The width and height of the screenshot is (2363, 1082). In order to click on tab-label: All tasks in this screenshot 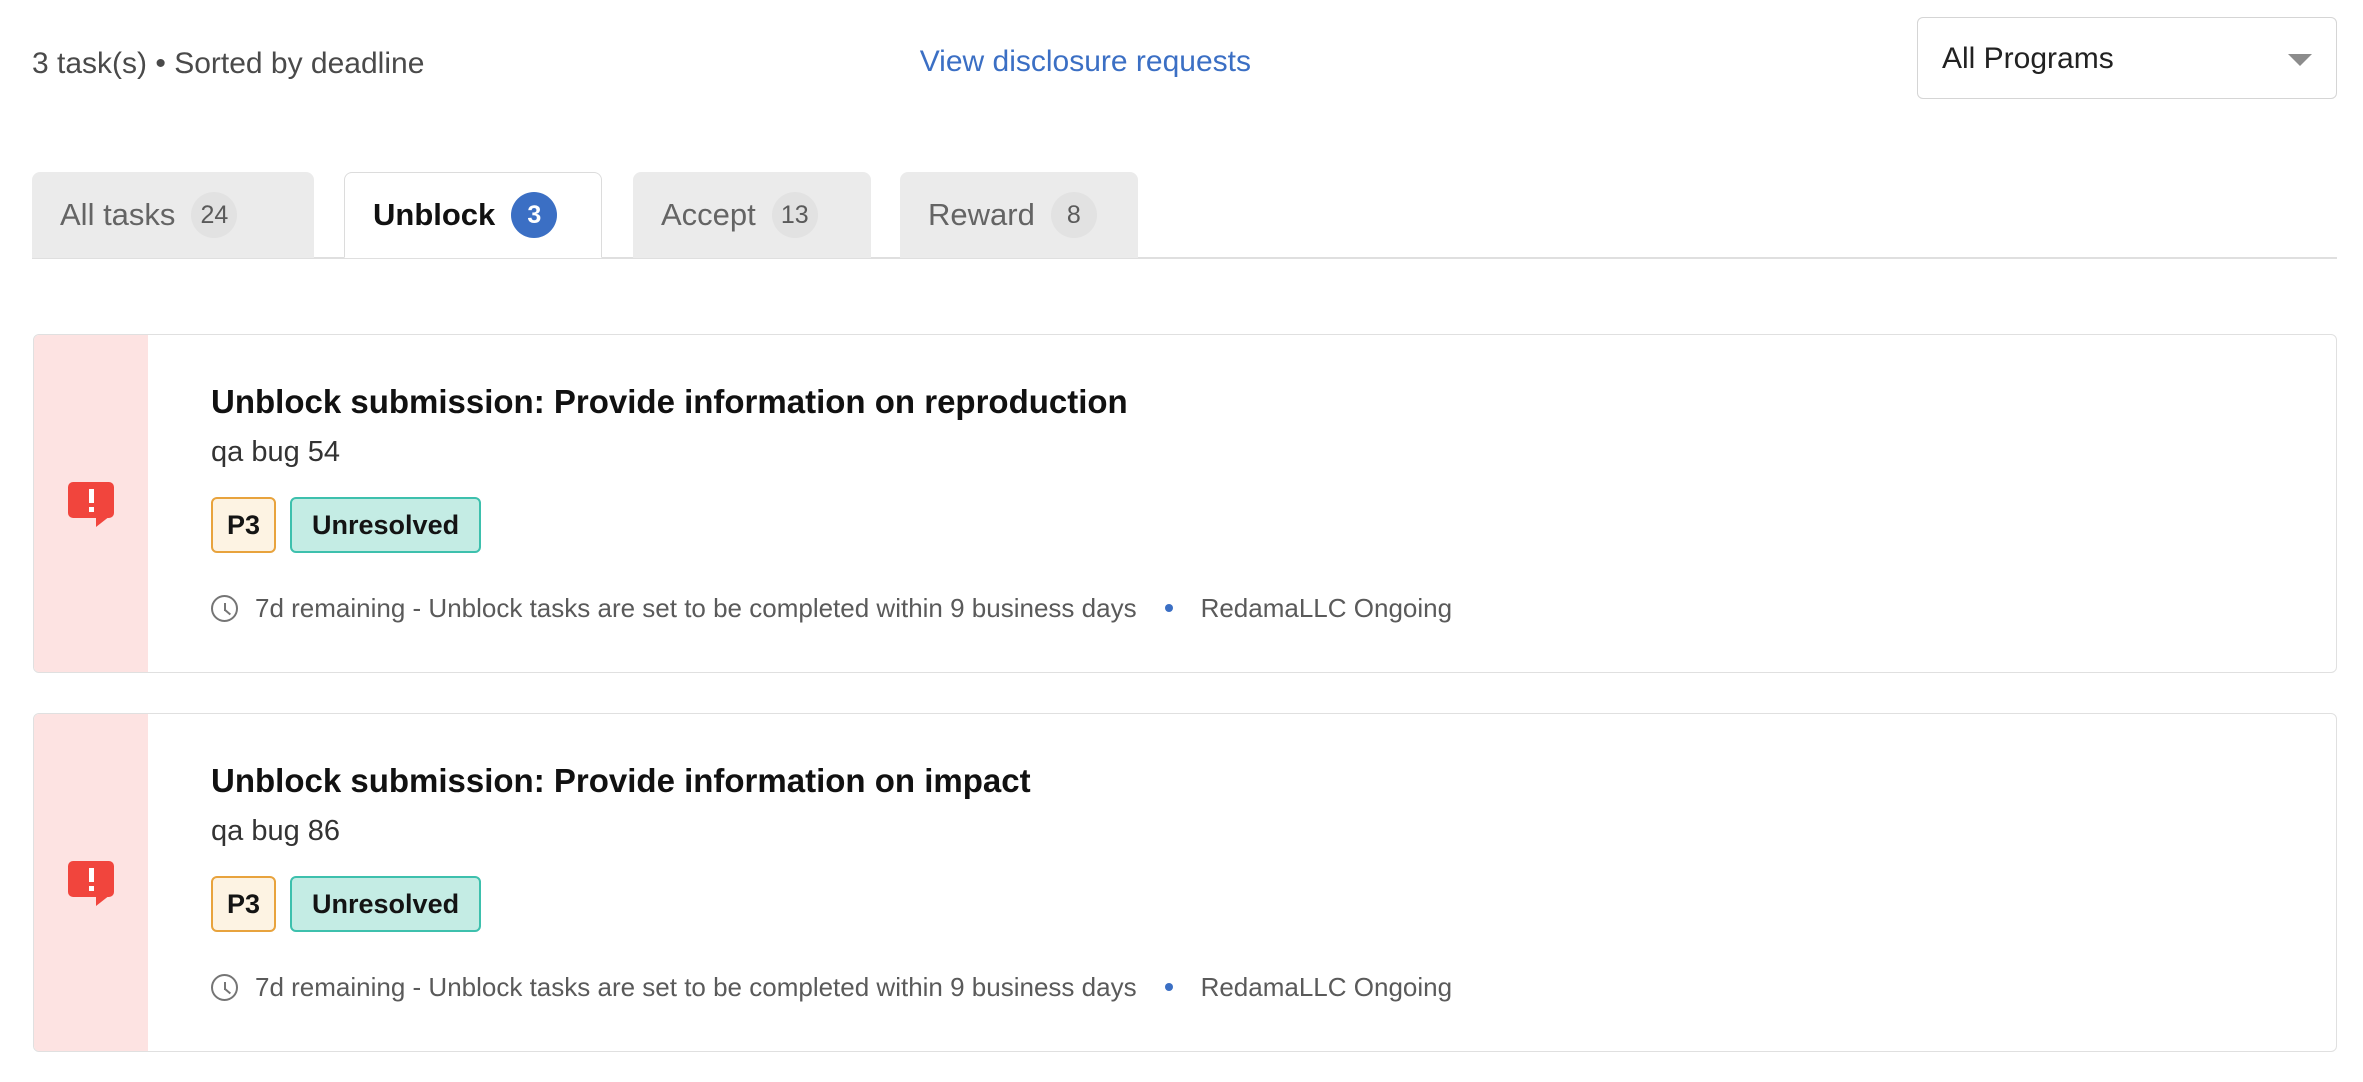, I will do `click(118, 214)`.